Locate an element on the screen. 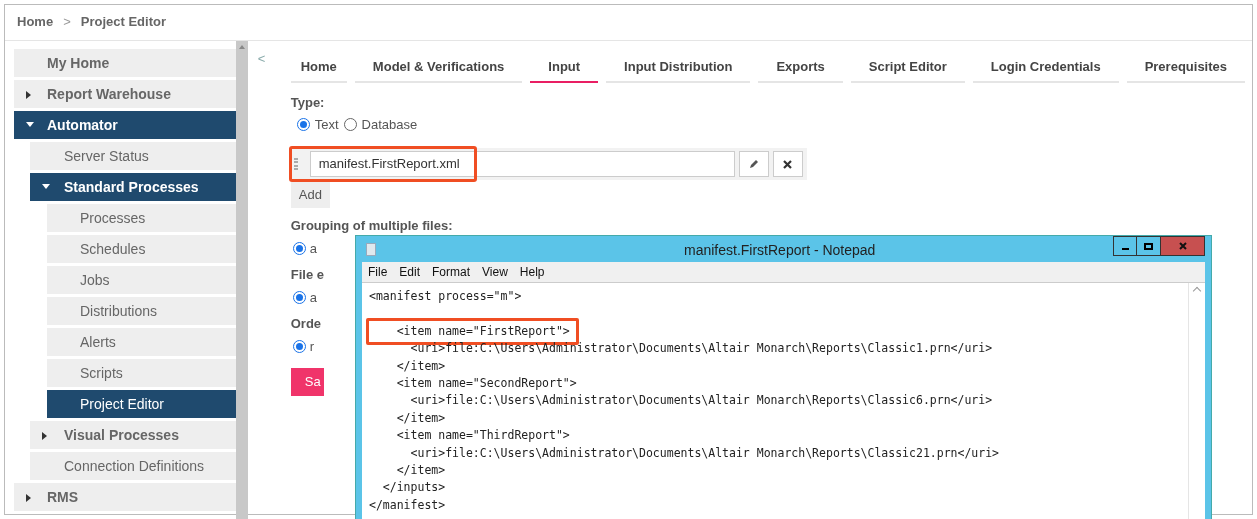 Image resolution: width=1257 pixels, height=519 pixels. sidebar-item: Automator is located at coordinates (125, 125).